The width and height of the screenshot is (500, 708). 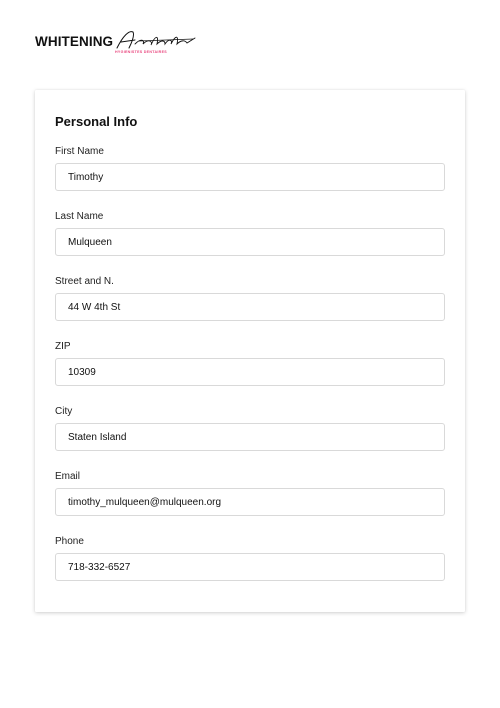 I want to click on city-field: City, so click(x=250, y=428).